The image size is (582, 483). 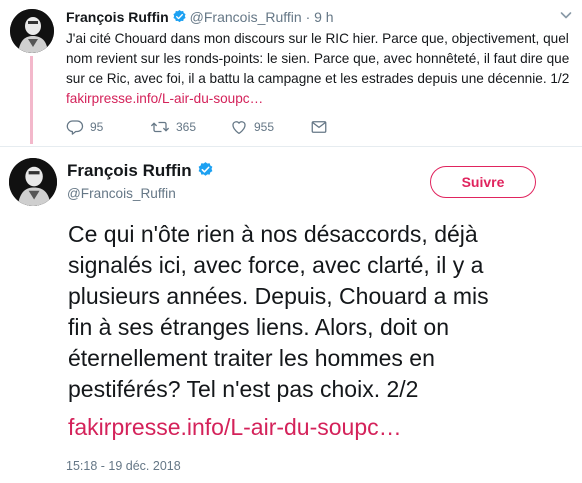 I want to click on thread-line, so click(x=31, y=100).